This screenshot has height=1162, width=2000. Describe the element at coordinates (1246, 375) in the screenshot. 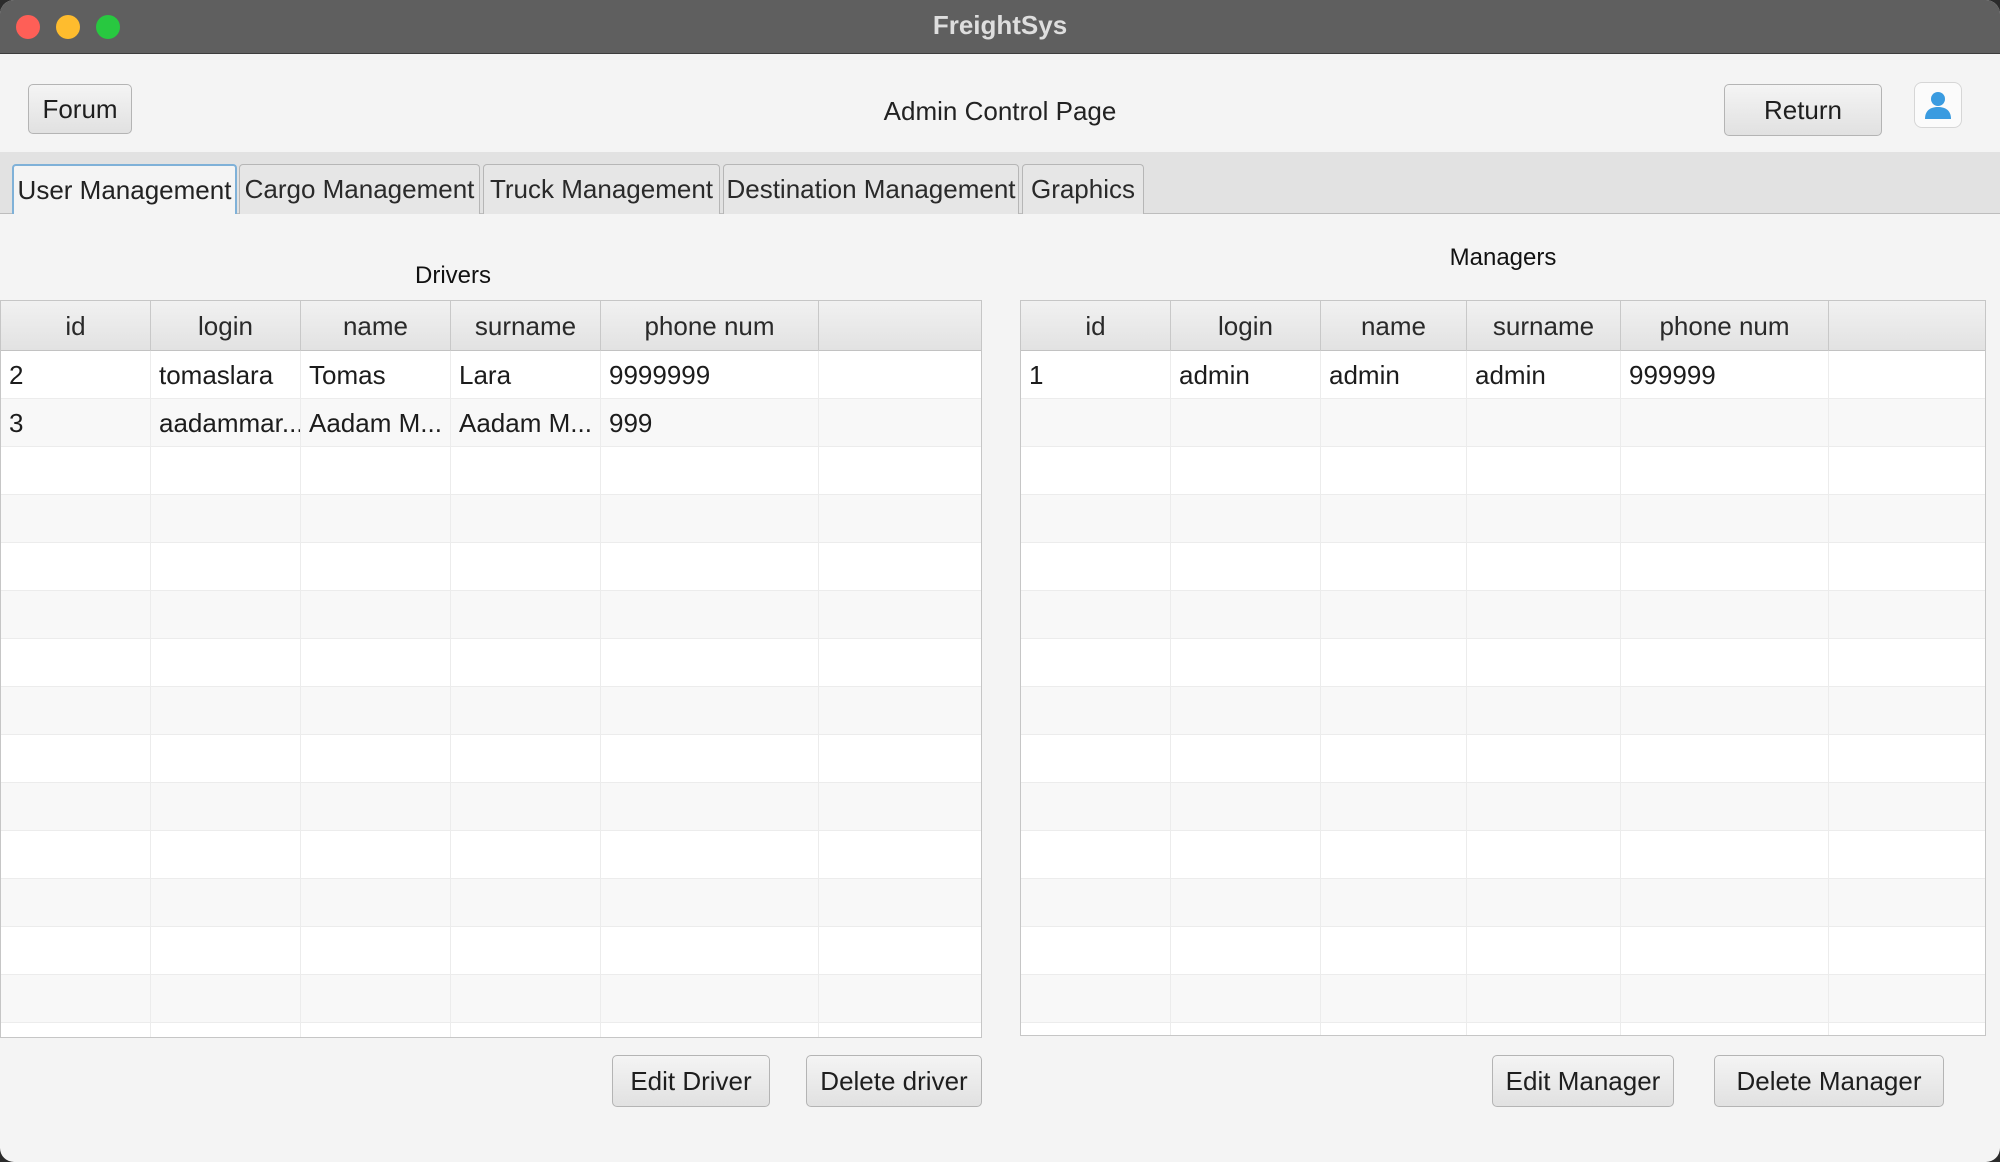

I see `table-cell-login: admin` at that location.